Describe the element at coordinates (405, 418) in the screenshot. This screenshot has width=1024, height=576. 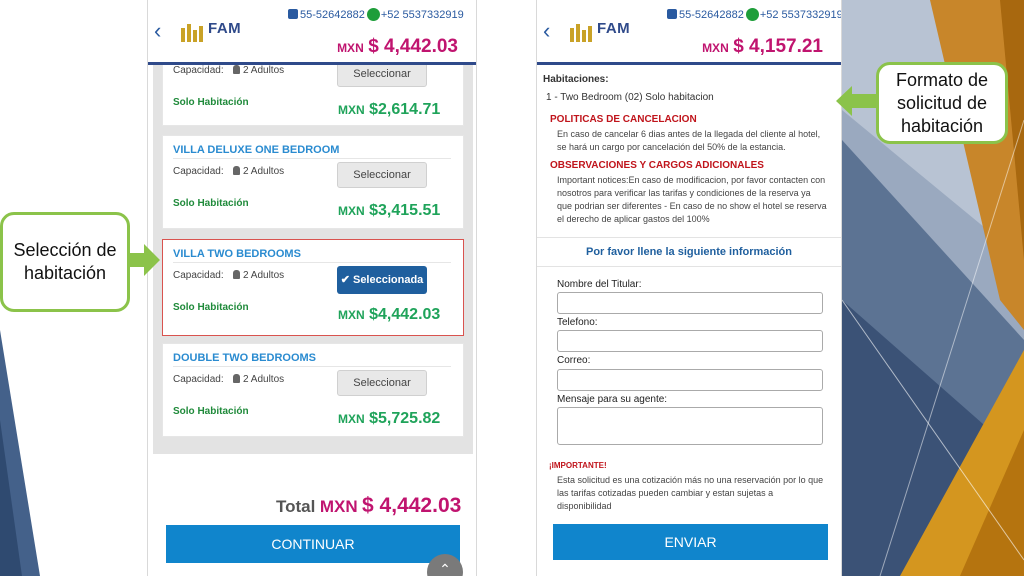
I see `price-amount: $5,725.82` at that location.